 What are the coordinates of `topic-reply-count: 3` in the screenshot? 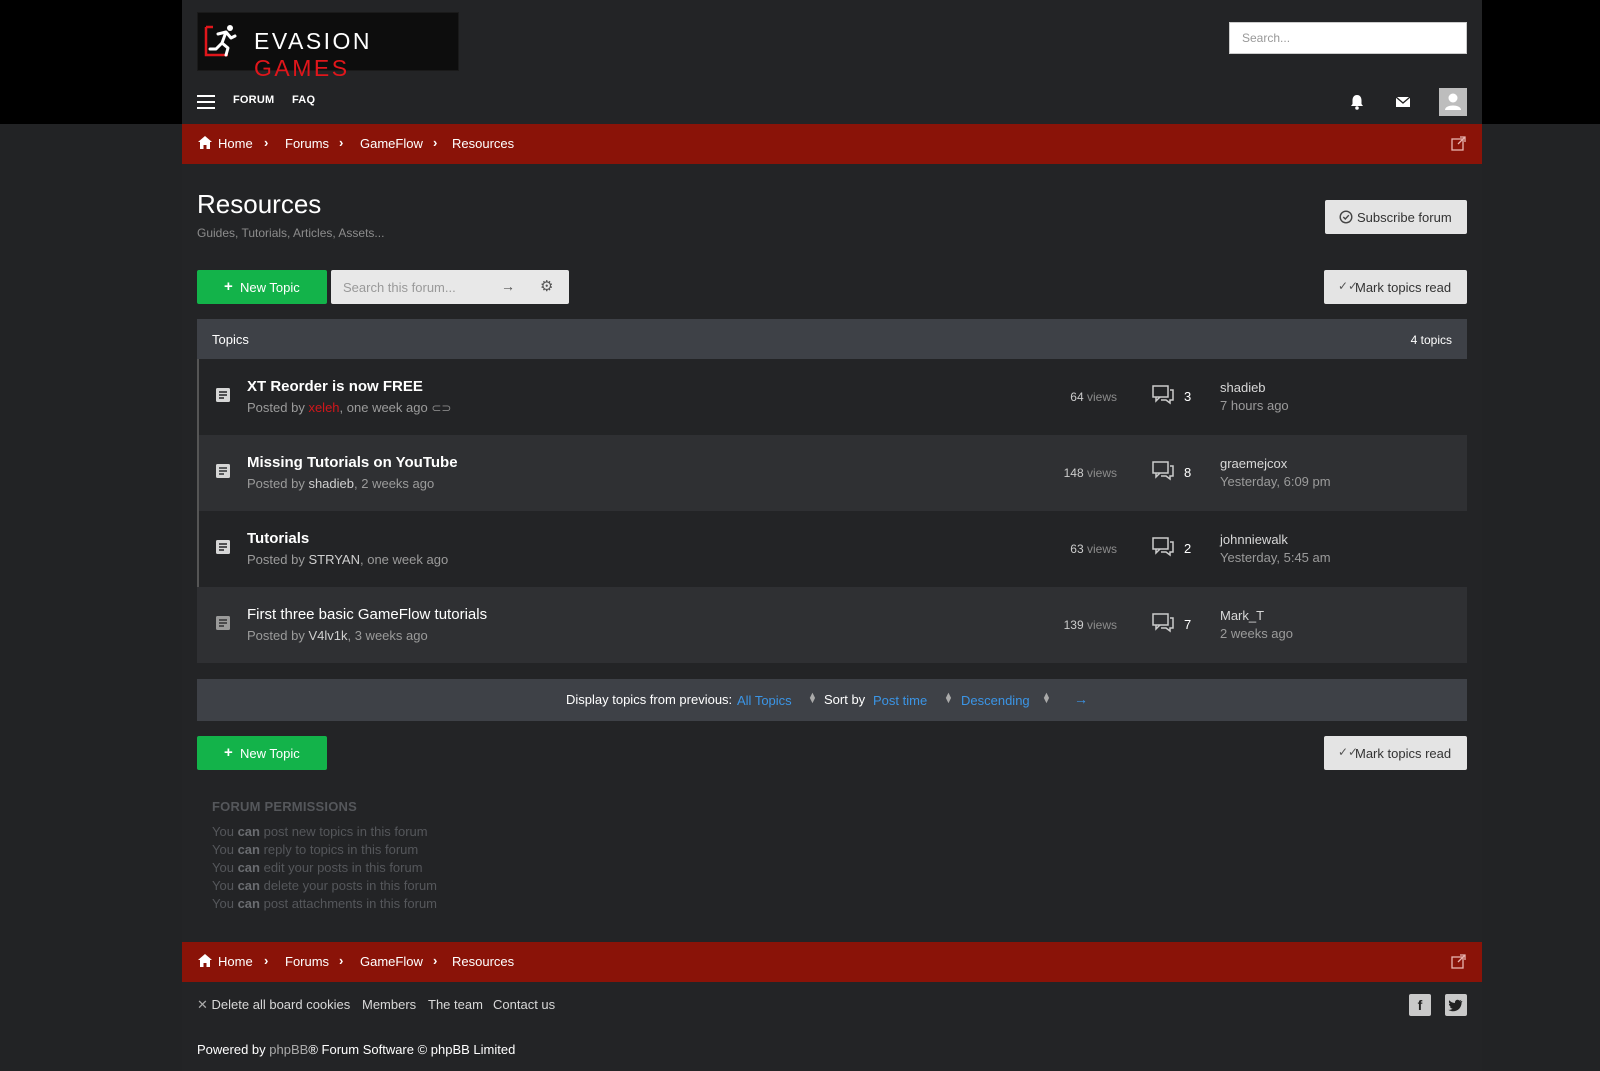 It's located at (1188, 396).